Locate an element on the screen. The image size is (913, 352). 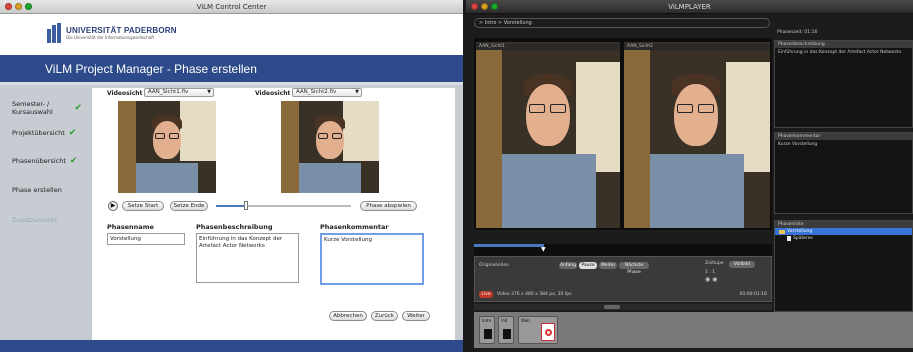
video-select-1: AAN_Sicht1.flv ▼ is located at coordinates (179, 92).